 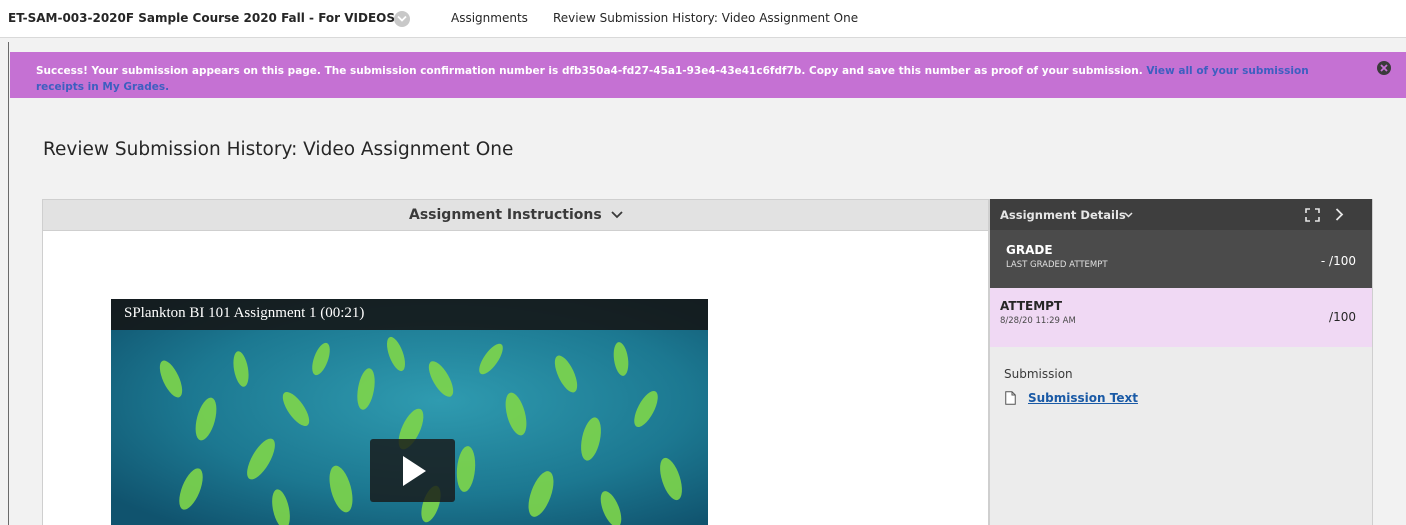 I want to click on assignment-instructions-label: Assignment Instructions, so click(x=505, y=215).